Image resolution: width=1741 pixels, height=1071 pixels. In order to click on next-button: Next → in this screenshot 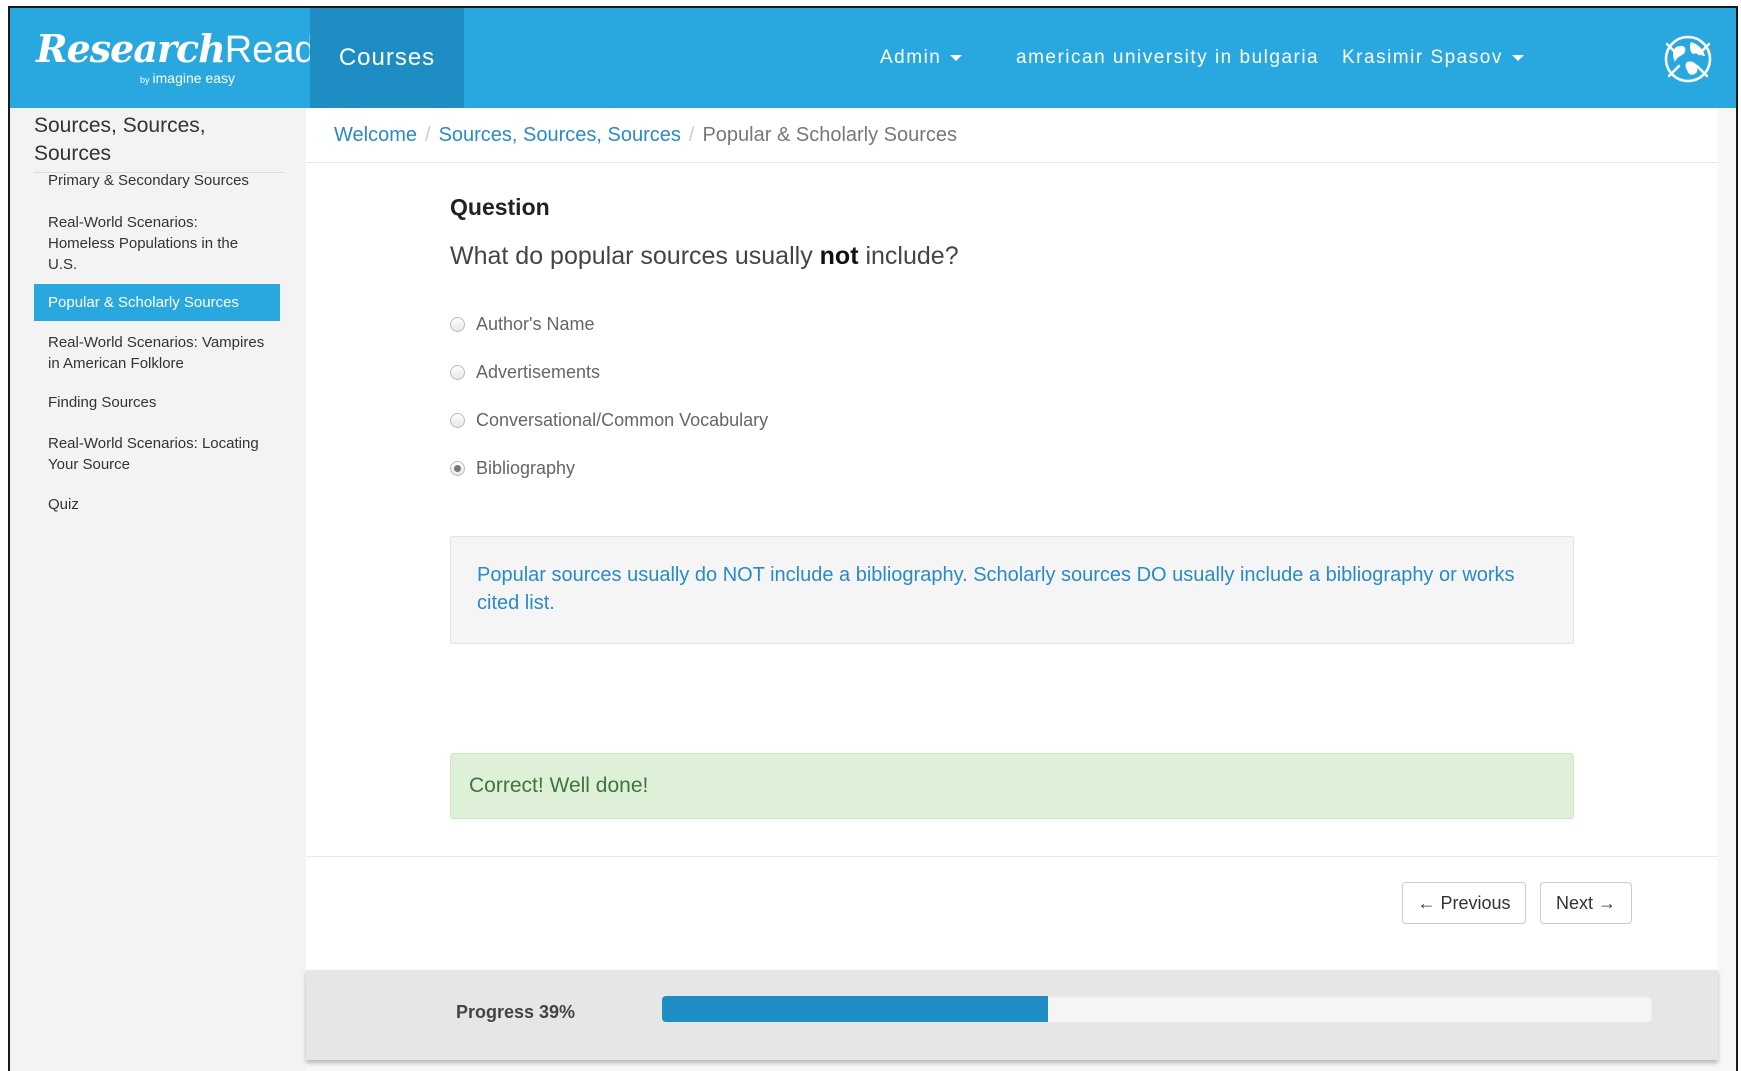, I will do `click(1586, 903)`.